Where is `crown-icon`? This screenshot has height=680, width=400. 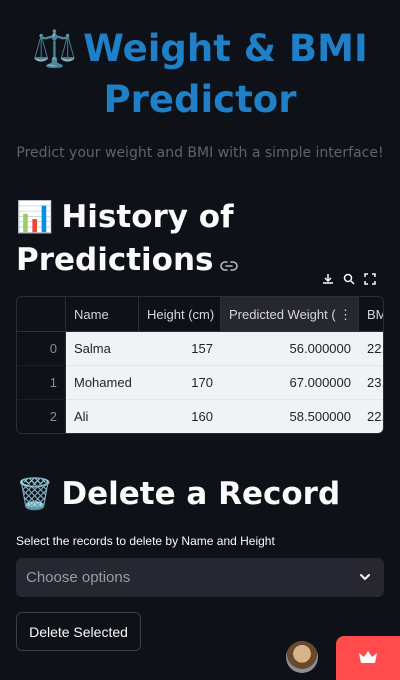
crown-icon is located at coordinates (368, 658).